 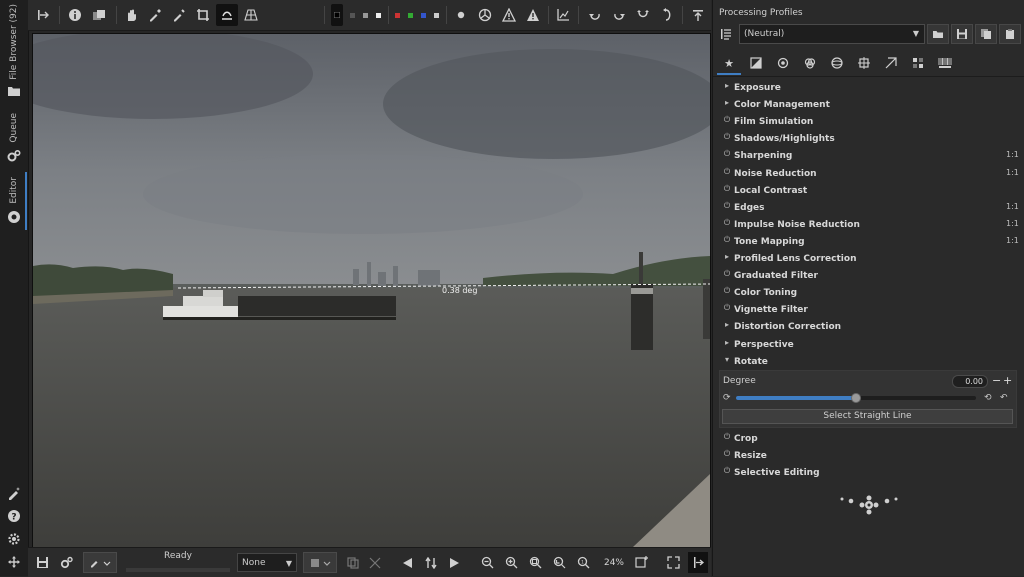 I want to click on raw-tab-icon, so click(x=891, y=63).